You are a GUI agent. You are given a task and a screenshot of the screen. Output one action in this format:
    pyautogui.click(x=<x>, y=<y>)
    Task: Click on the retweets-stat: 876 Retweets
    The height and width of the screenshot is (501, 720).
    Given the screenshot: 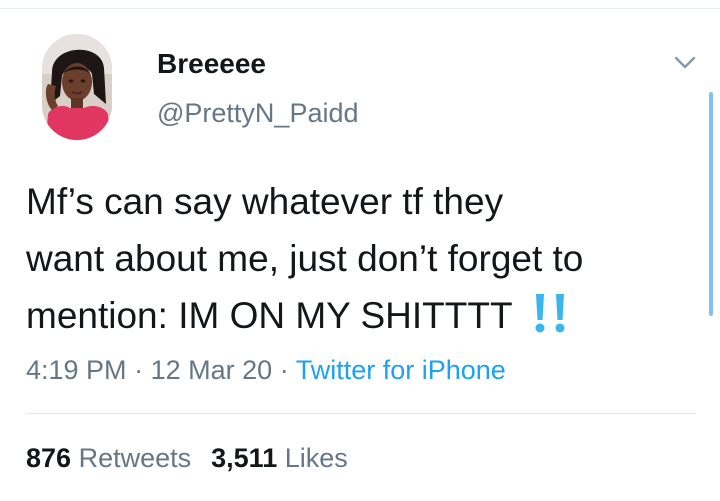 What is the action you would take?
    pyautogui.click(x=108, y=458)
    